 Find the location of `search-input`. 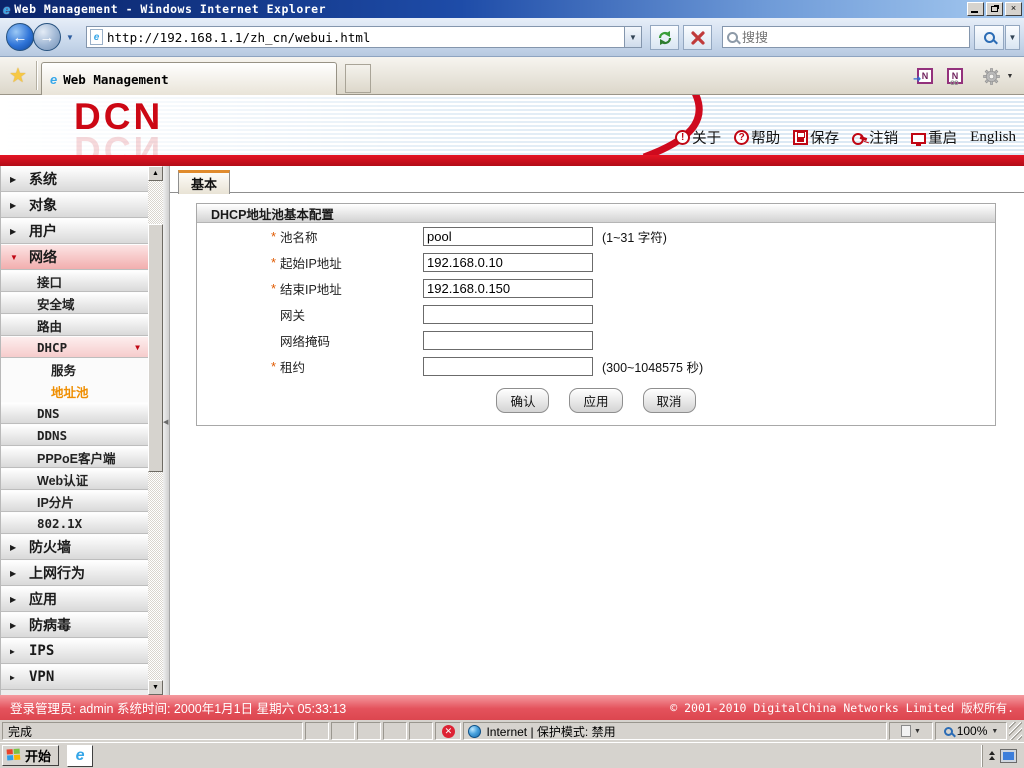

search-input is located at coordinates (853, 37).